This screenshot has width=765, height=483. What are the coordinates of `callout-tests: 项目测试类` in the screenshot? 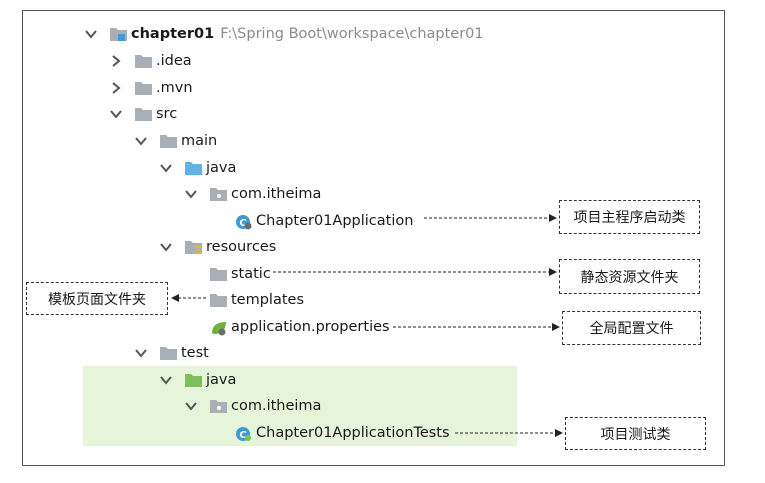 It's located at (635, 433).